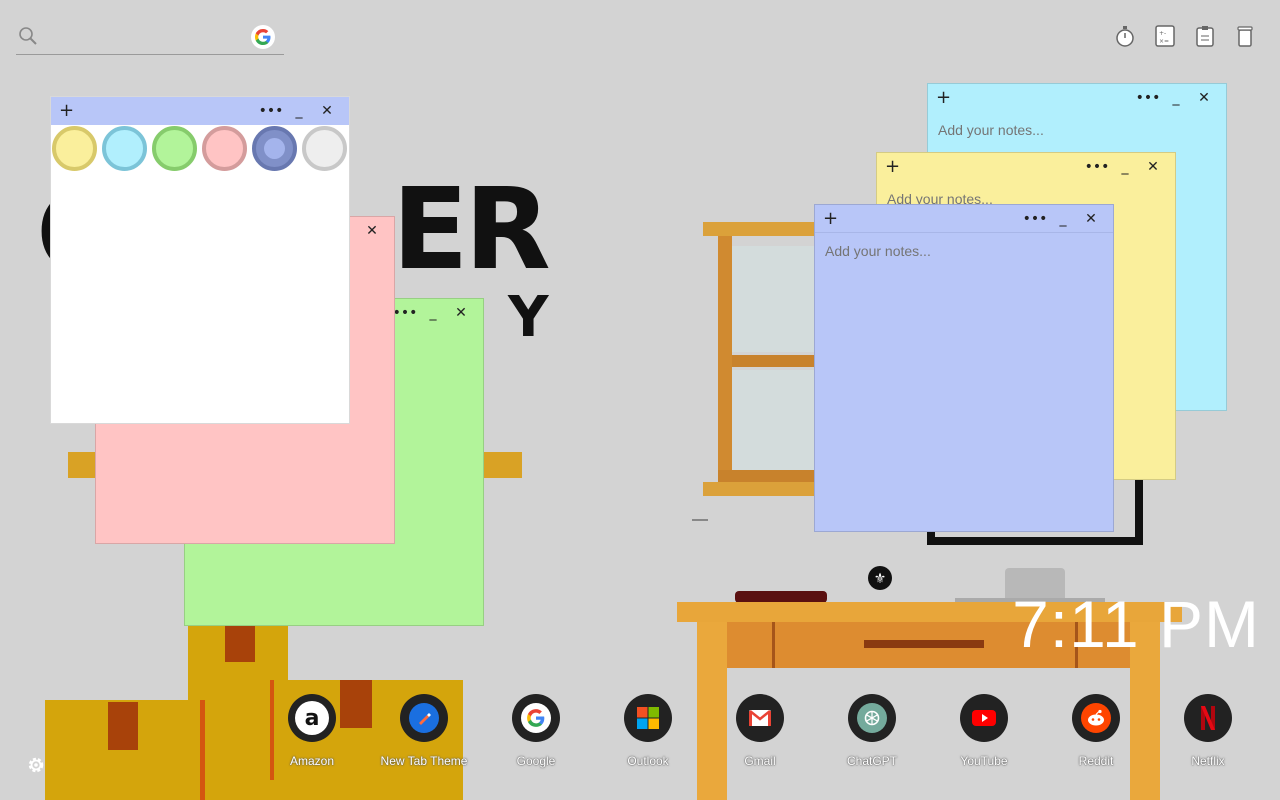 This screenshot has height=800, width=1280. What do you see at coordinates (1205, 36) in the screenshot?
I see `clipboard-icon` at bounding box center [1205, 36].